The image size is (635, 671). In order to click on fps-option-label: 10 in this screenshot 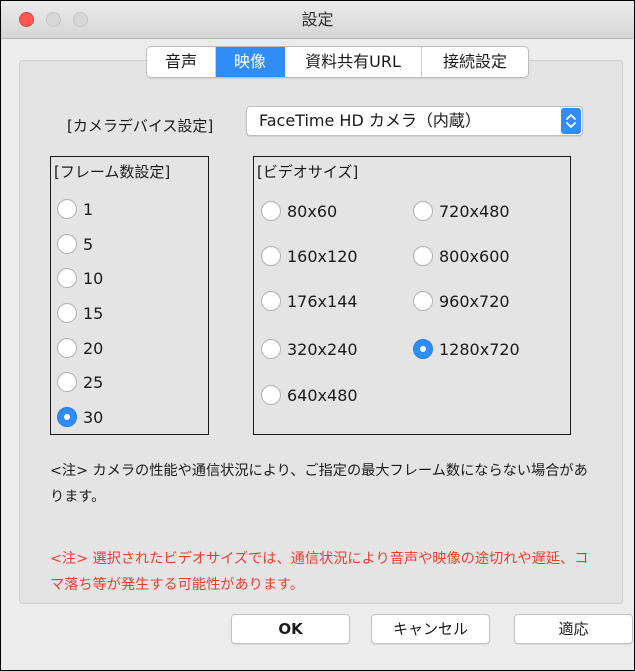, I will do `click(93, 278)`.